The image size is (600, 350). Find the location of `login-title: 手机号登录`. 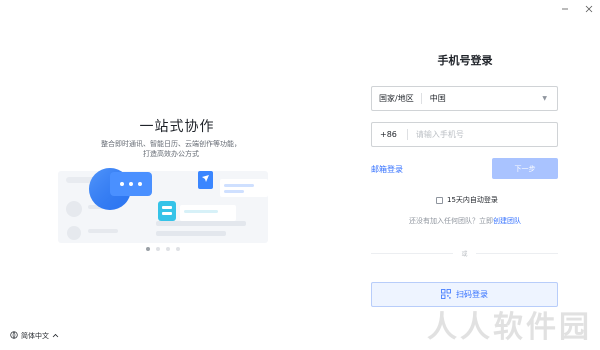

login-title: 手机号登录 is located at coordinates (465, 60).